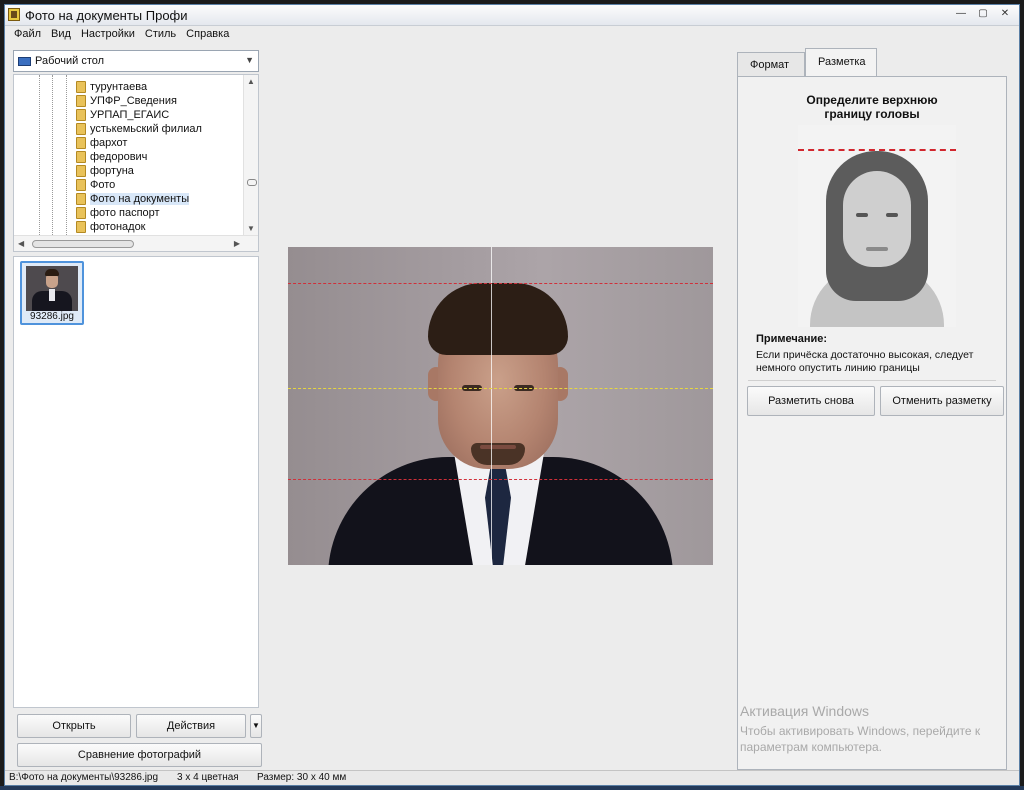  Describe the element at coordinates (512, 15) in the screenshot. I see `title-bar: Фото на документы Профи — ▢ ✕` at that location.